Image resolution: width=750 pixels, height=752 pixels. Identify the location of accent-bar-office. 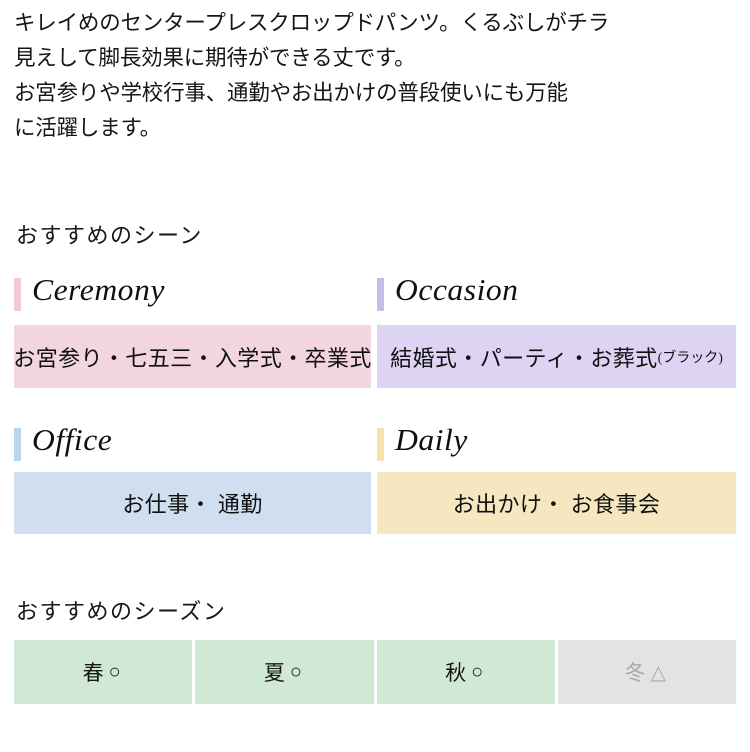
(17, 444).